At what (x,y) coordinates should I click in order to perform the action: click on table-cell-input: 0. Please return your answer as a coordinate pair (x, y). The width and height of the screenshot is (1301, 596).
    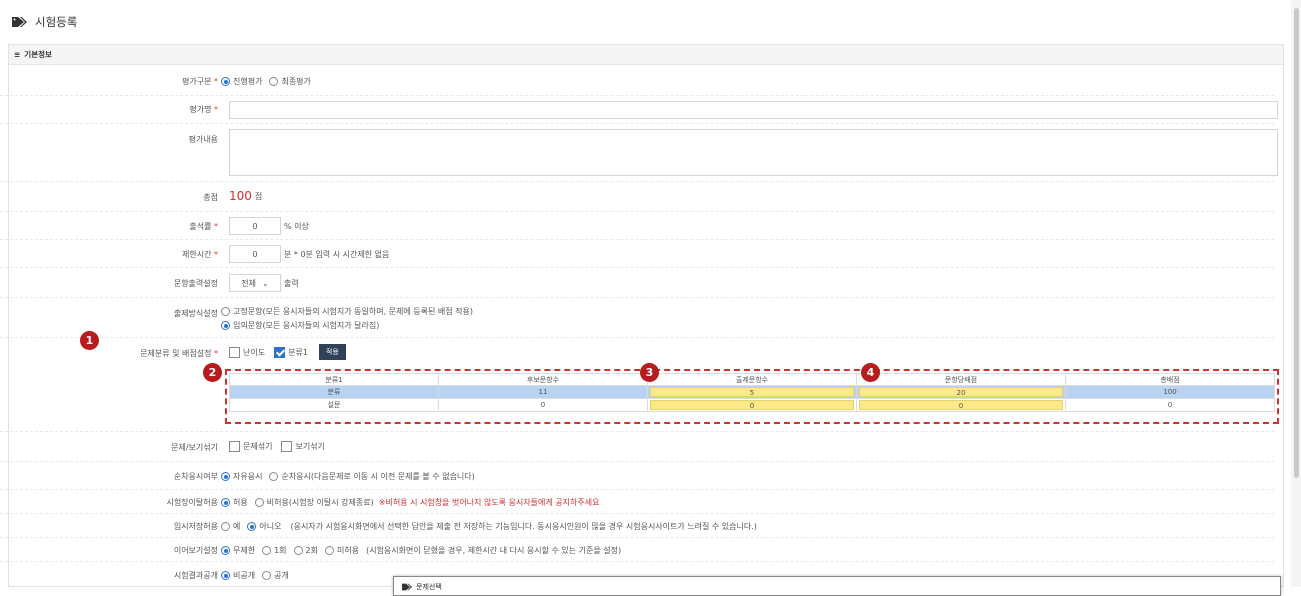
    Looking at the image, I should click on (752, 405).